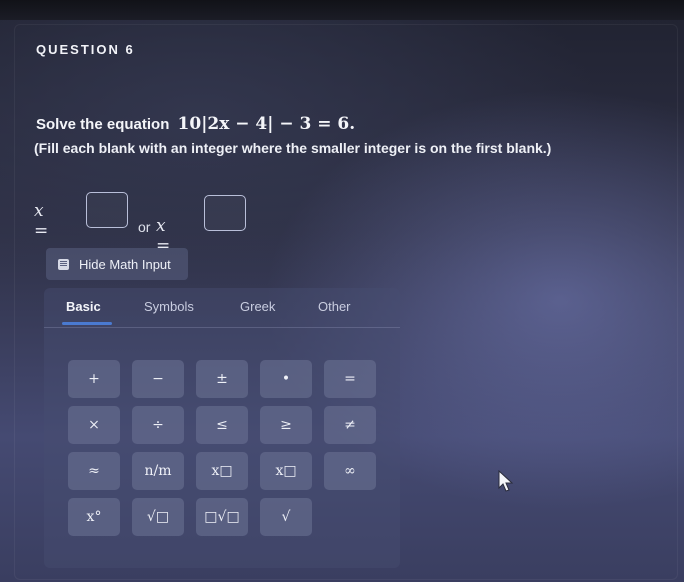  I want to click on hide-math-input-button: Hide Math Input, so click(117, 264).